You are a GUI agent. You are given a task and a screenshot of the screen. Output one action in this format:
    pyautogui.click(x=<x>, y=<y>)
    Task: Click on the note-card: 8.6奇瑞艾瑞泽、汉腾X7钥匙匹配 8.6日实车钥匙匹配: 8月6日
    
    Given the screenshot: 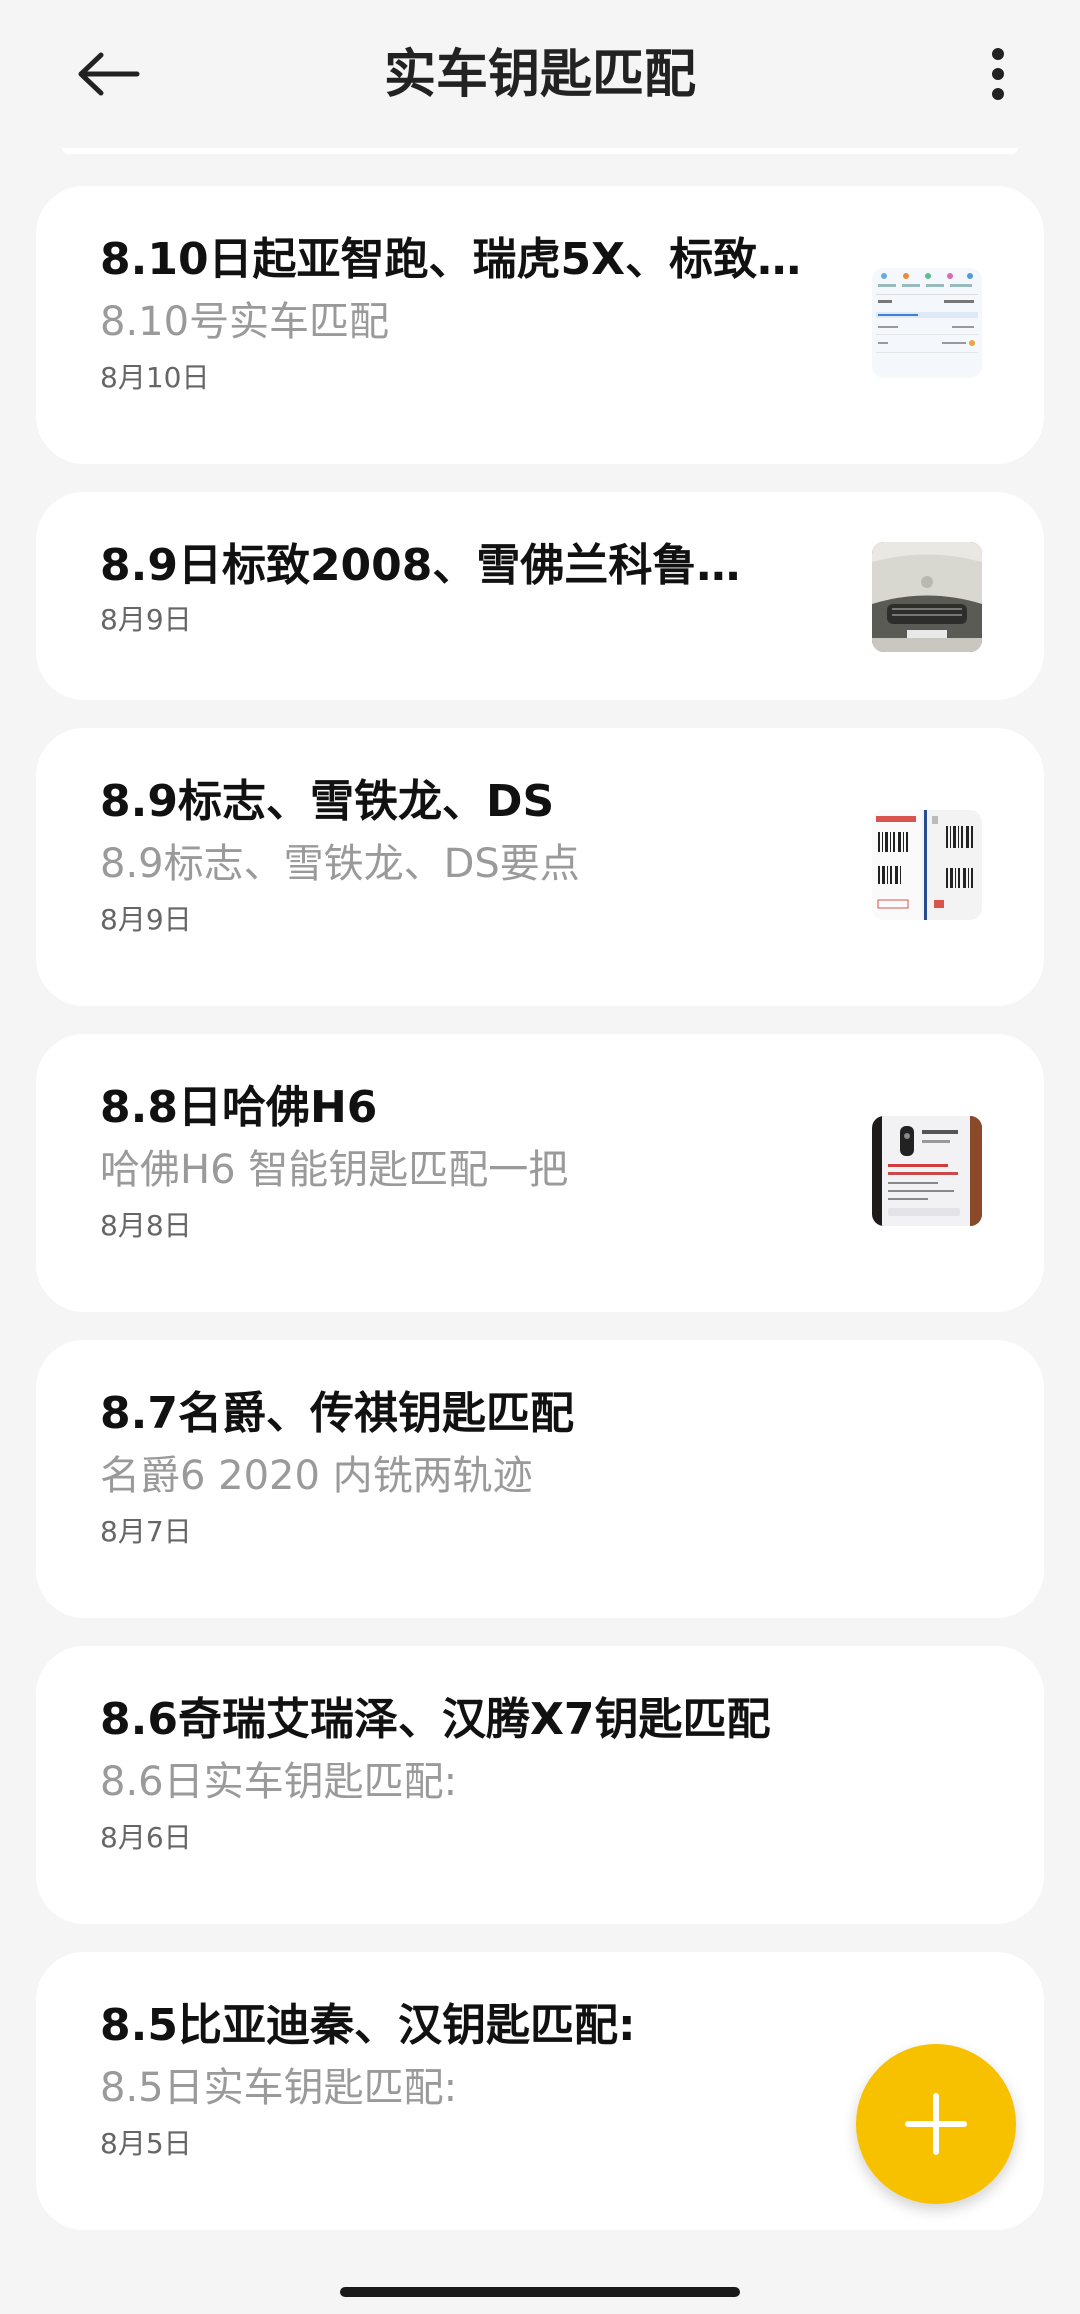 What is the action you would take?
    pyautogui.click(x=540, y=1785)
    